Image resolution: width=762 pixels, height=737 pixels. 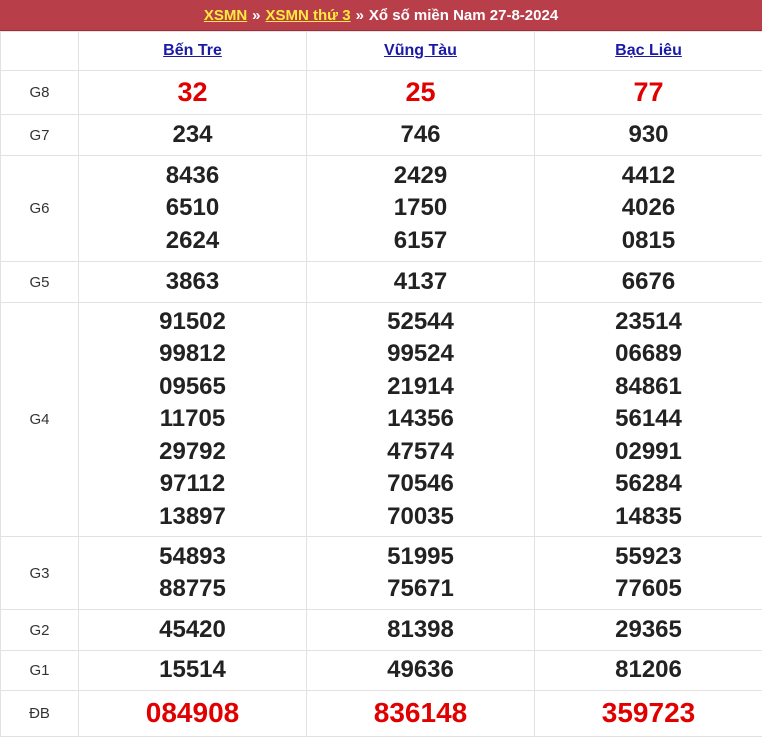 I want to click on prize-row-g1: G1155144963681206, so click(x=381, y=671).